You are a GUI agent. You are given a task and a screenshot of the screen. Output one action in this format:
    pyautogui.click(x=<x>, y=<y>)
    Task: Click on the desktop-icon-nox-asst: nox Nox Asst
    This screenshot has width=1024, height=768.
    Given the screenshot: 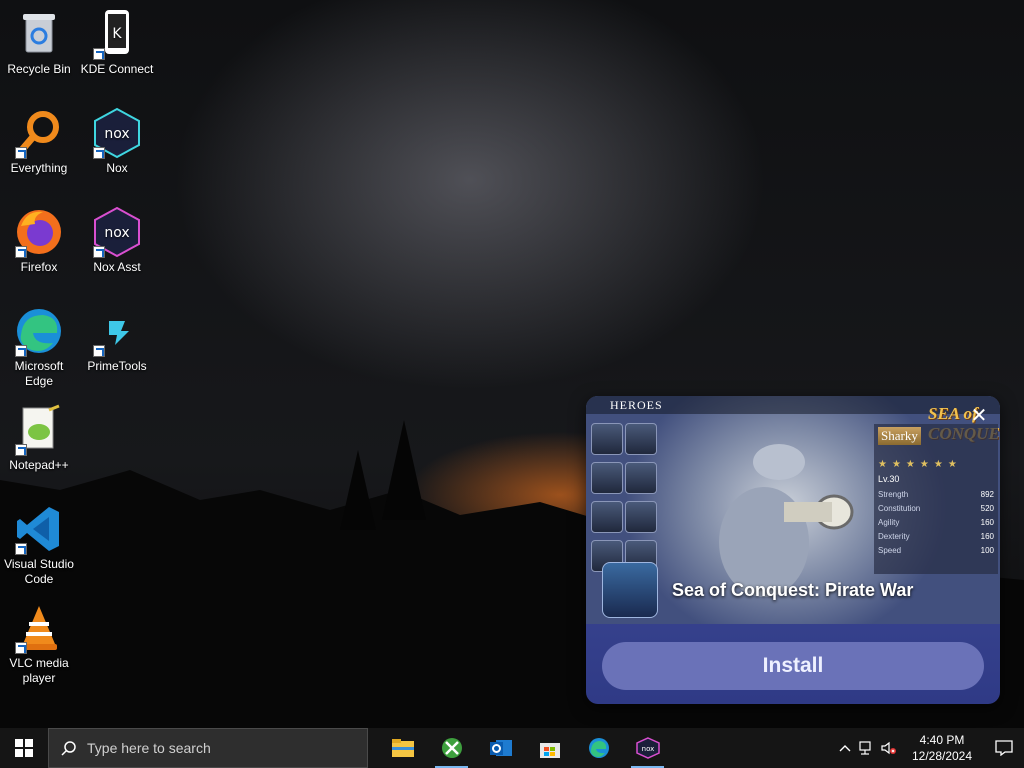 What is the action you would take?
    pyautogui.click(x=117, y=240)
    